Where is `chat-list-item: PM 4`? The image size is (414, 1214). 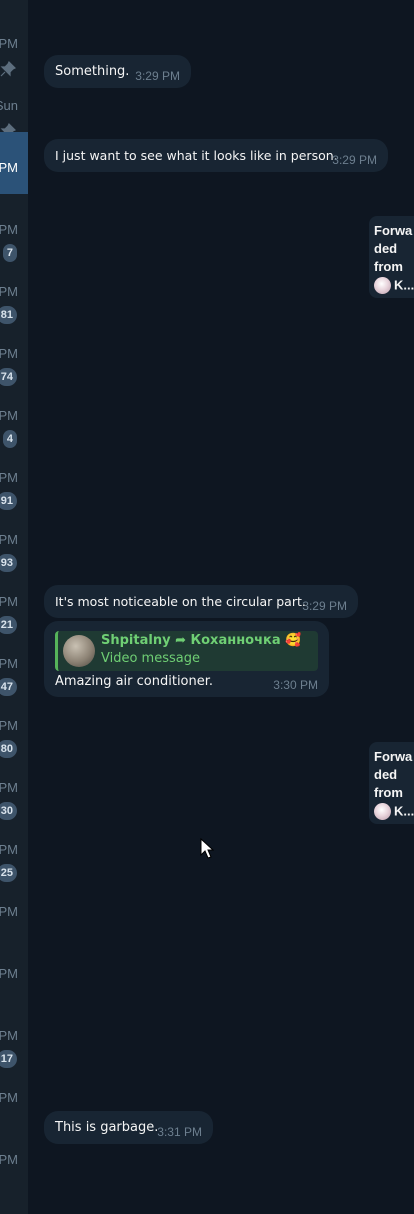 chat-list-item: PM 4 is located at coordinates (14, 414).